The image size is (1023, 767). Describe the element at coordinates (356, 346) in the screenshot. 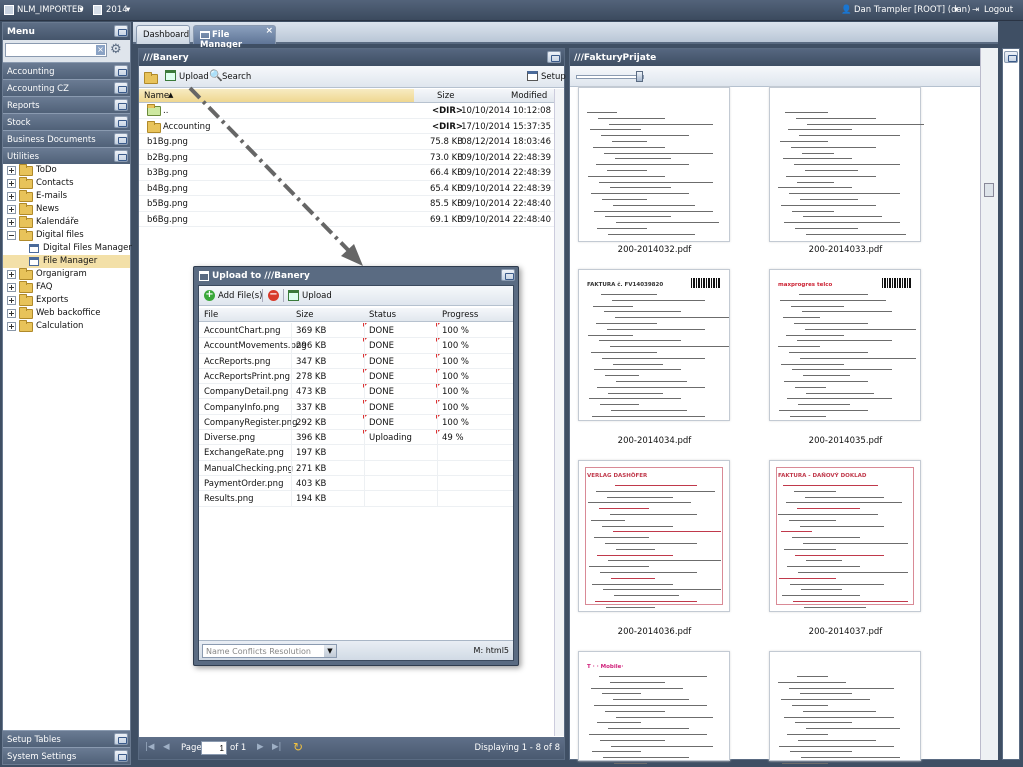

I see `upload-row: AccountMovements.png 296 KB DONE 100 %` at that location.